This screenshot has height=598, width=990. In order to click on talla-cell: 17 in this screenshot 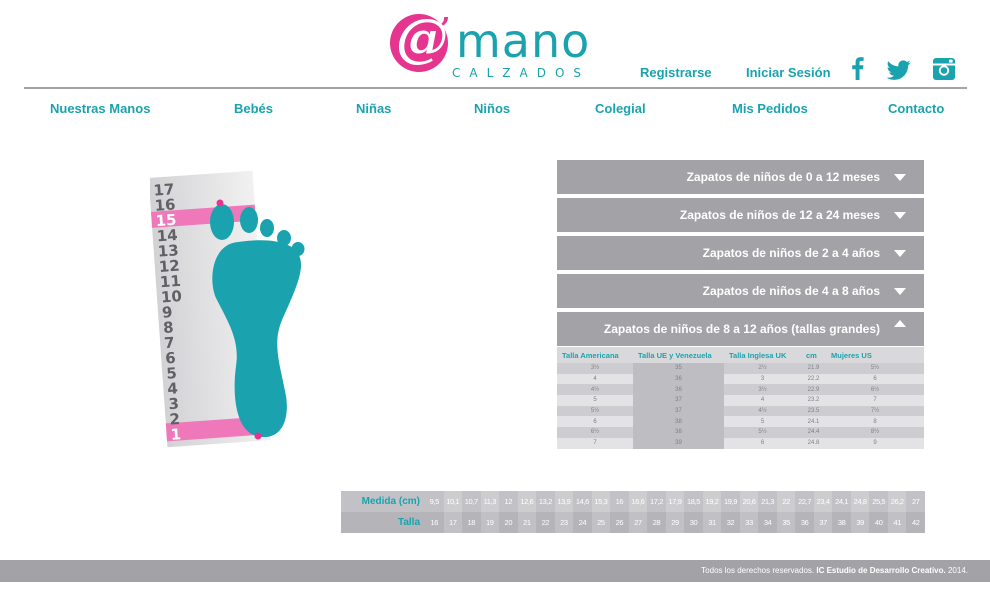, I will do `click(453, 522)`.